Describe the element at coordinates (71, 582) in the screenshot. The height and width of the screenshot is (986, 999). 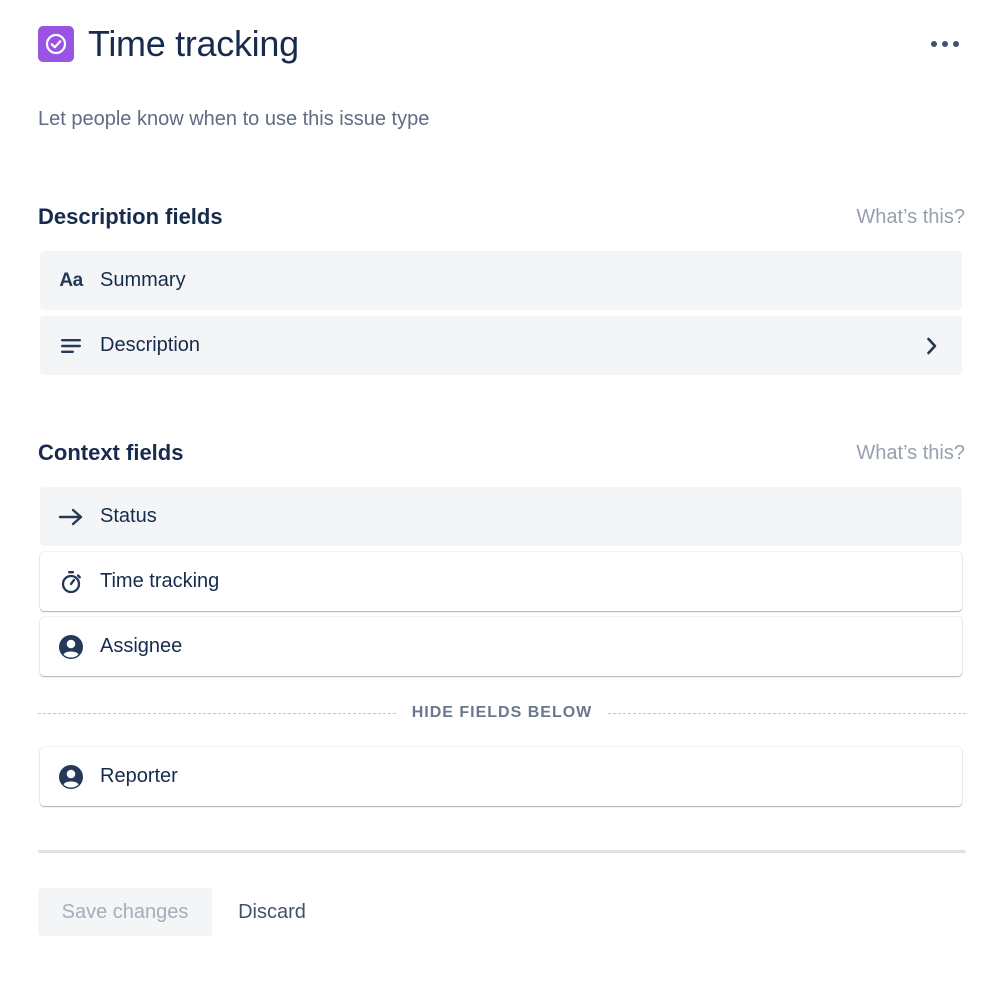
I see `stopwatch-icon` at that location.